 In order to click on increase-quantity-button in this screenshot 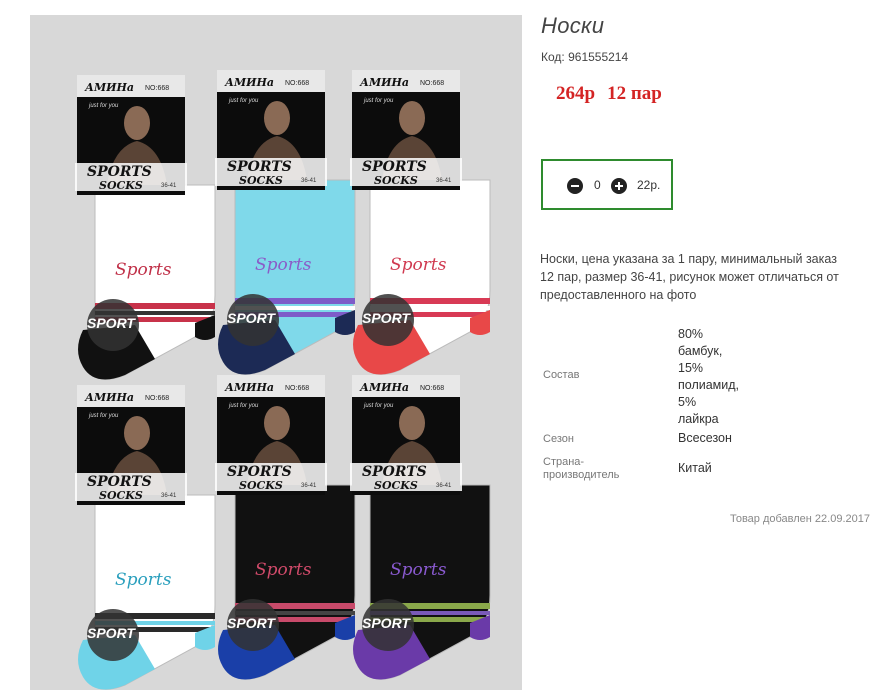, I will do `click(619, 186)`.